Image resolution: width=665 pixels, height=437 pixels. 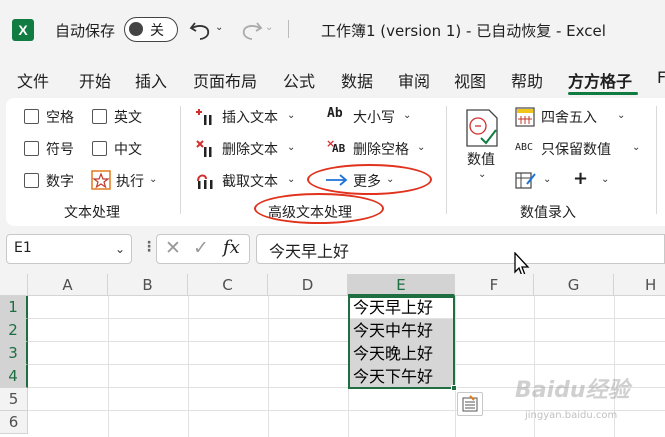 I want to click on numeric-button: 数值, so click(x=481, y=159).